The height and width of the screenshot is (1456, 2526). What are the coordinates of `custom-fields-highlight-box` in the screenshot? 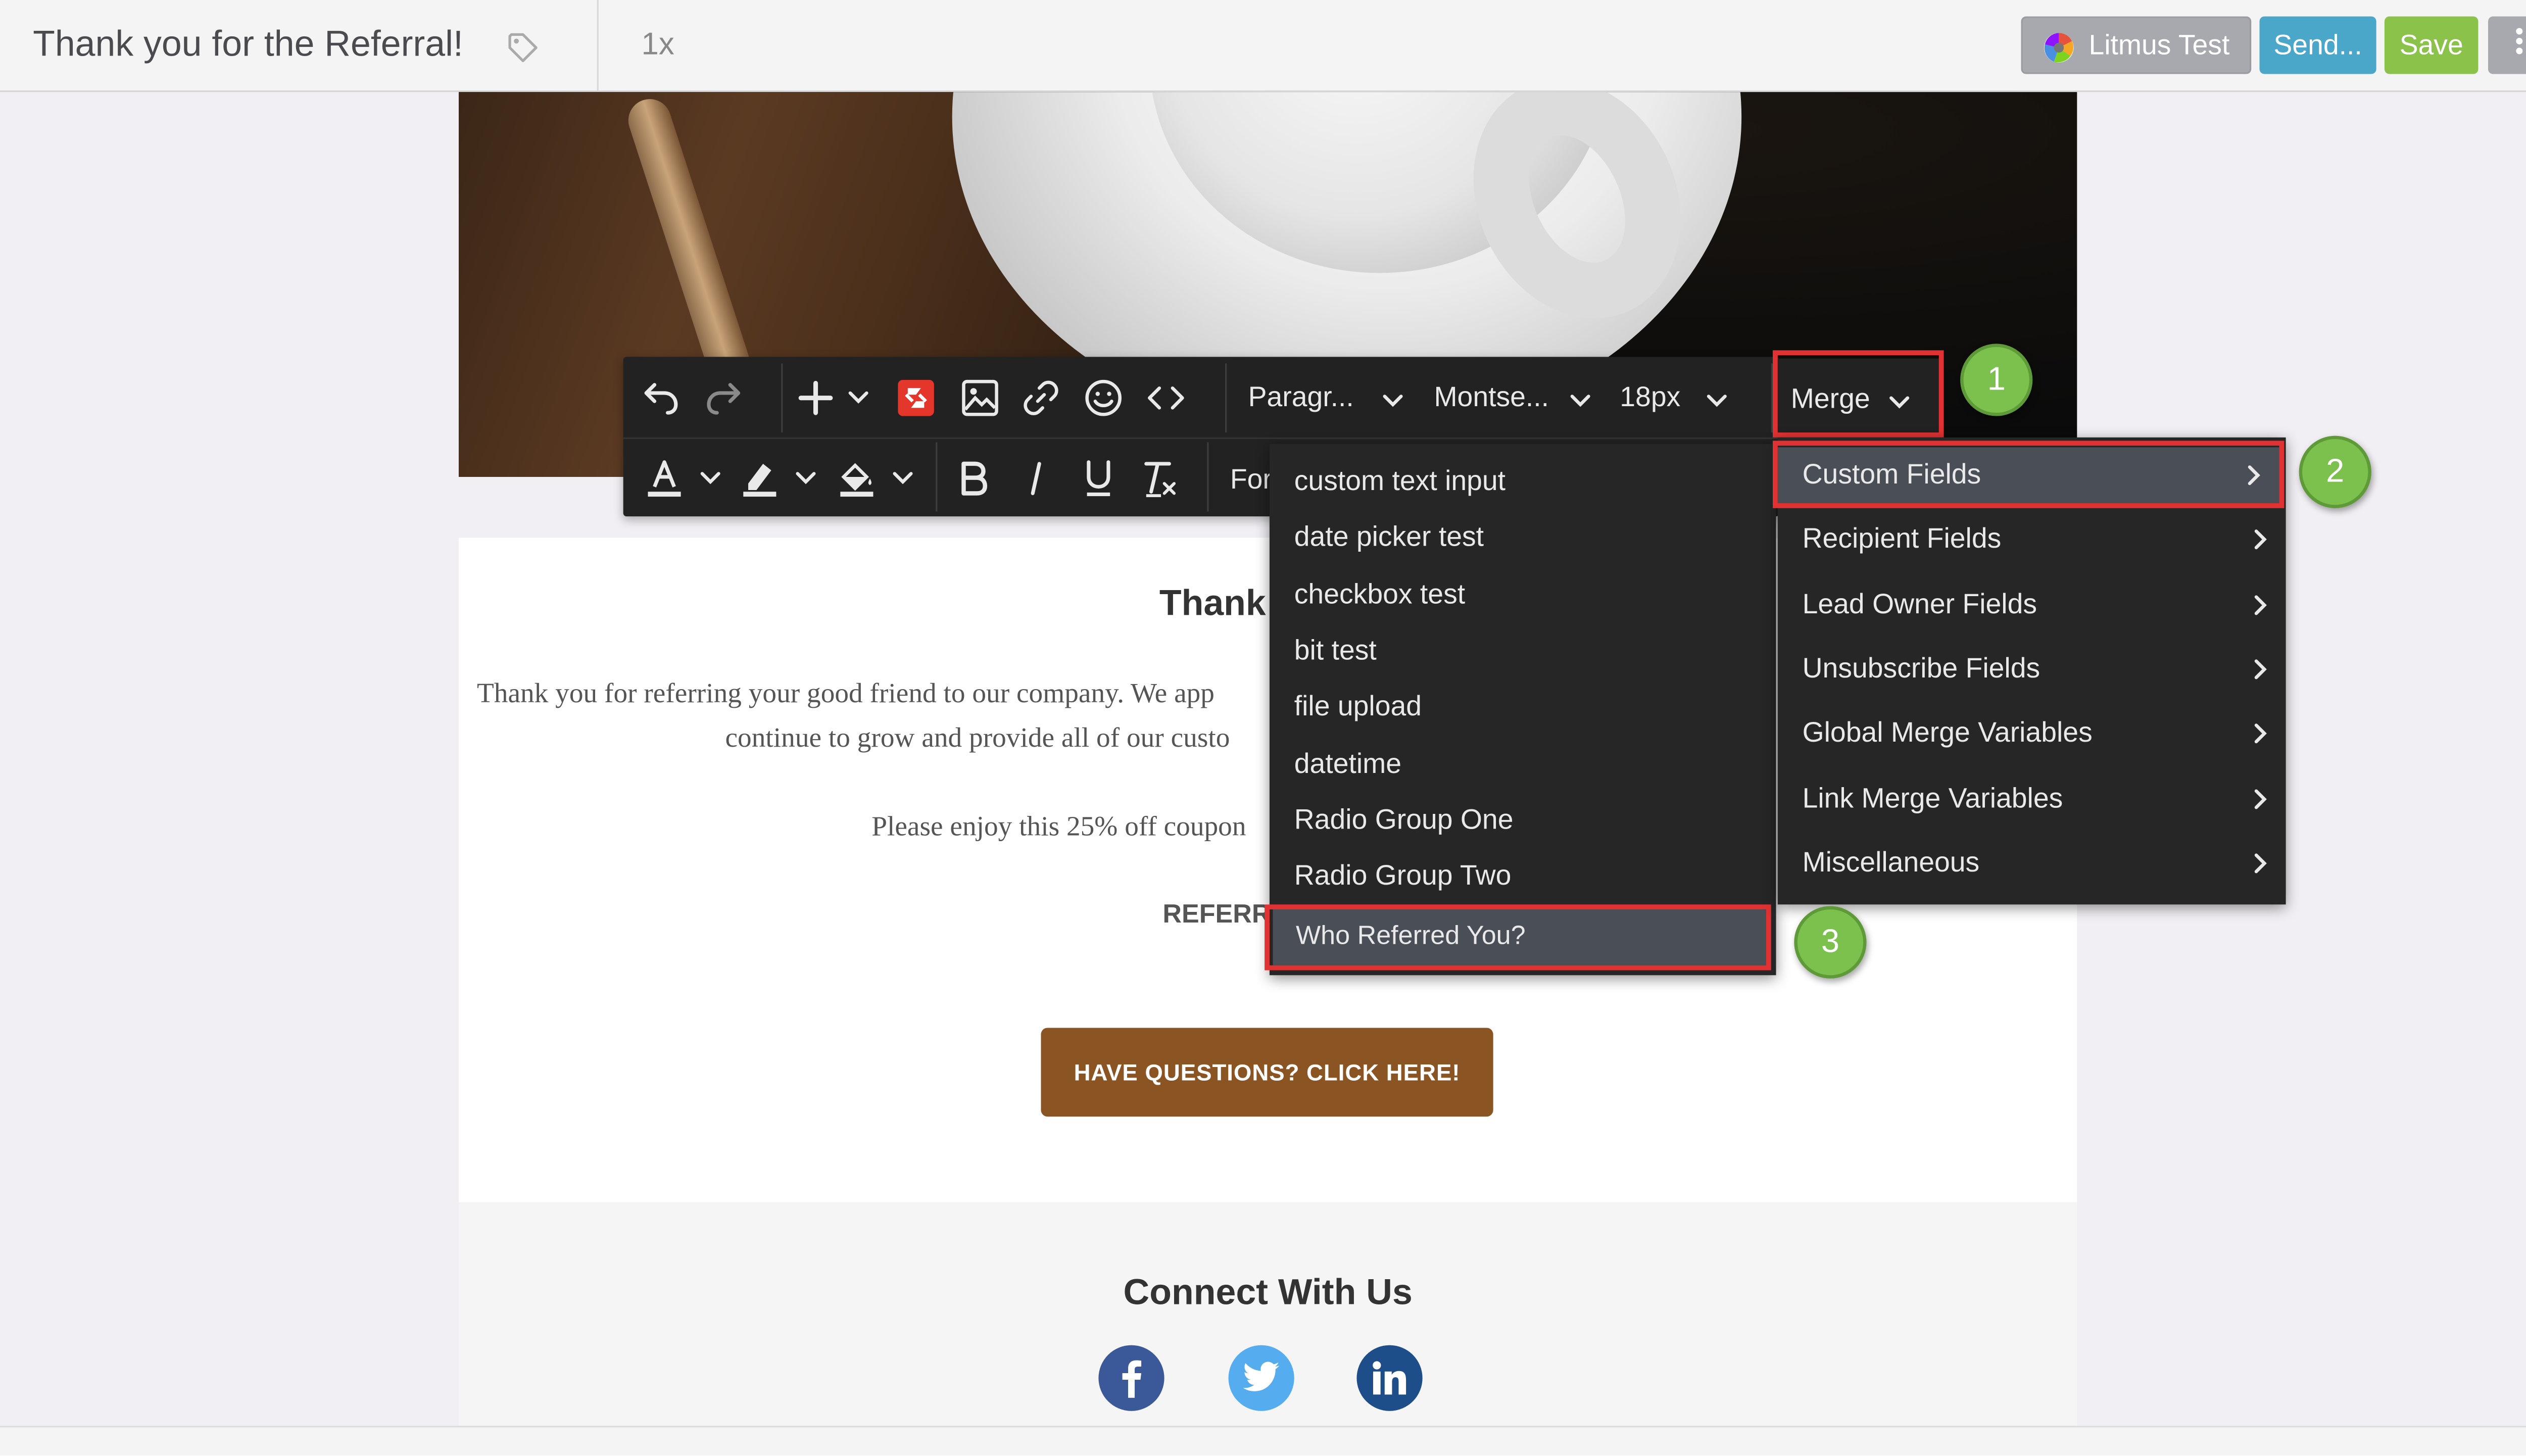 It's located at (2028, 474).